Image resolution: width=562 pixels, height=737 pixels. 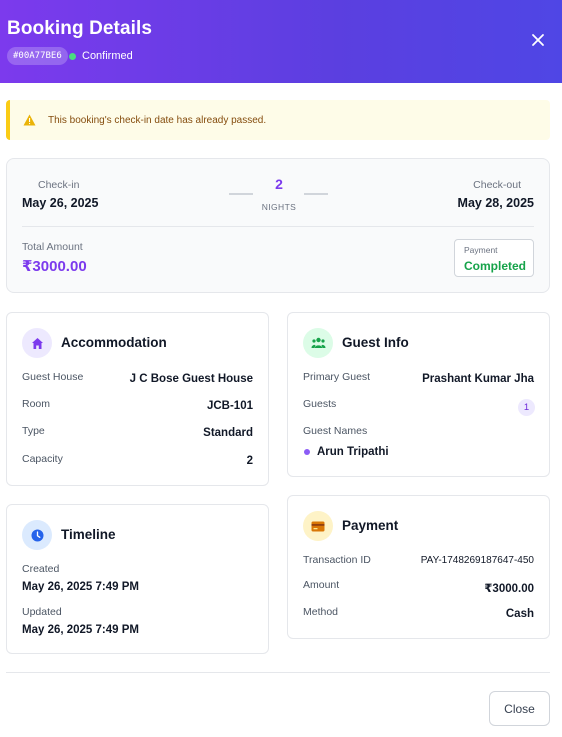 What do you see at coordinates (495, 266) in the screenshot?
I see `payment-status-value: Completed` at bounding box center [495, 266].